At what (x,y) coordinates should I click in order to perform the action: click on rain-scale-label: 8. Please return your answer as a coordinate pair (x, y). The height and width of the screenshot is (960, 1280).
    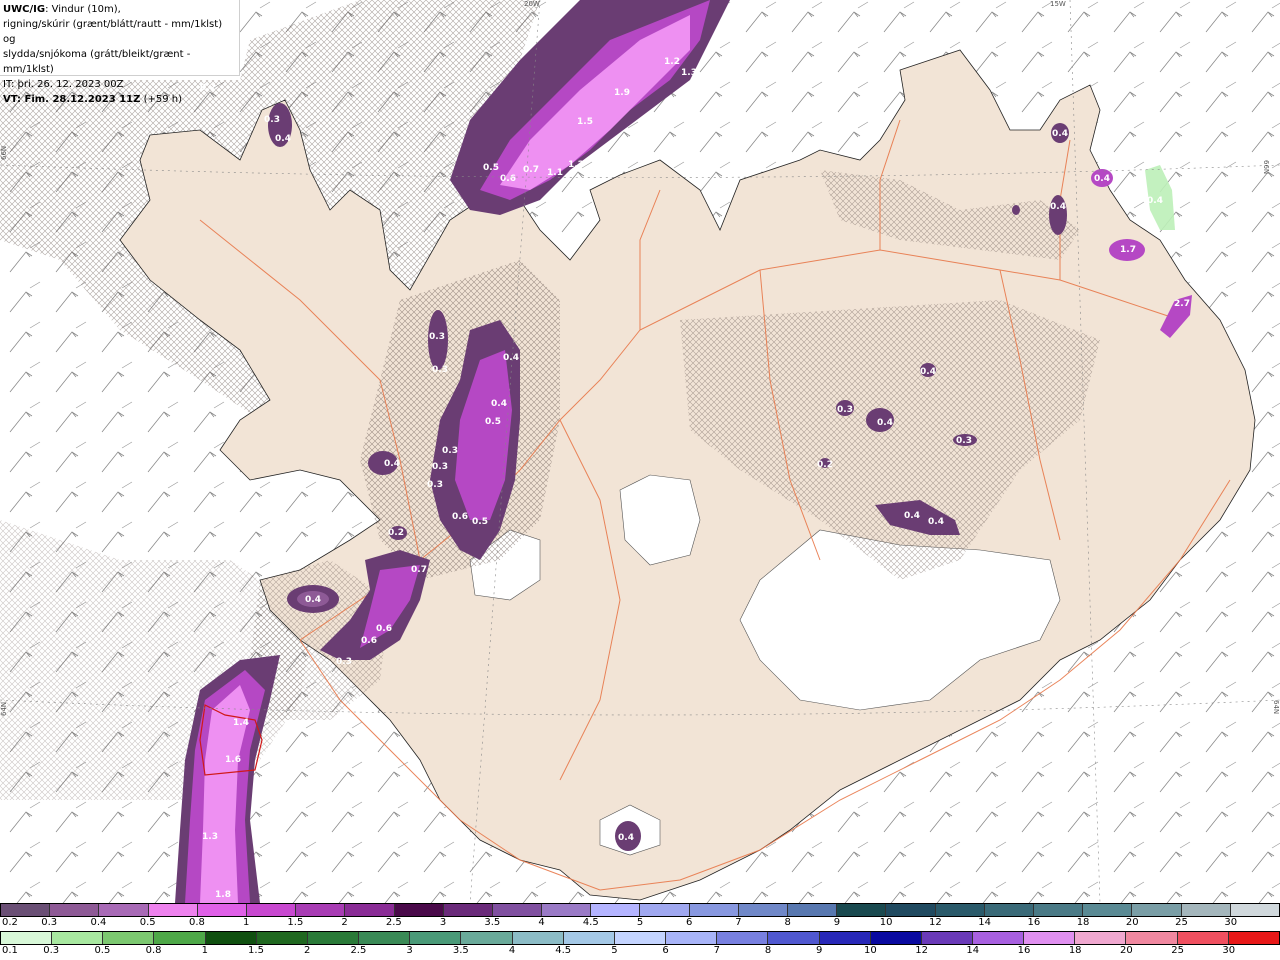
    Looking at the image, I should click on (768, 950).